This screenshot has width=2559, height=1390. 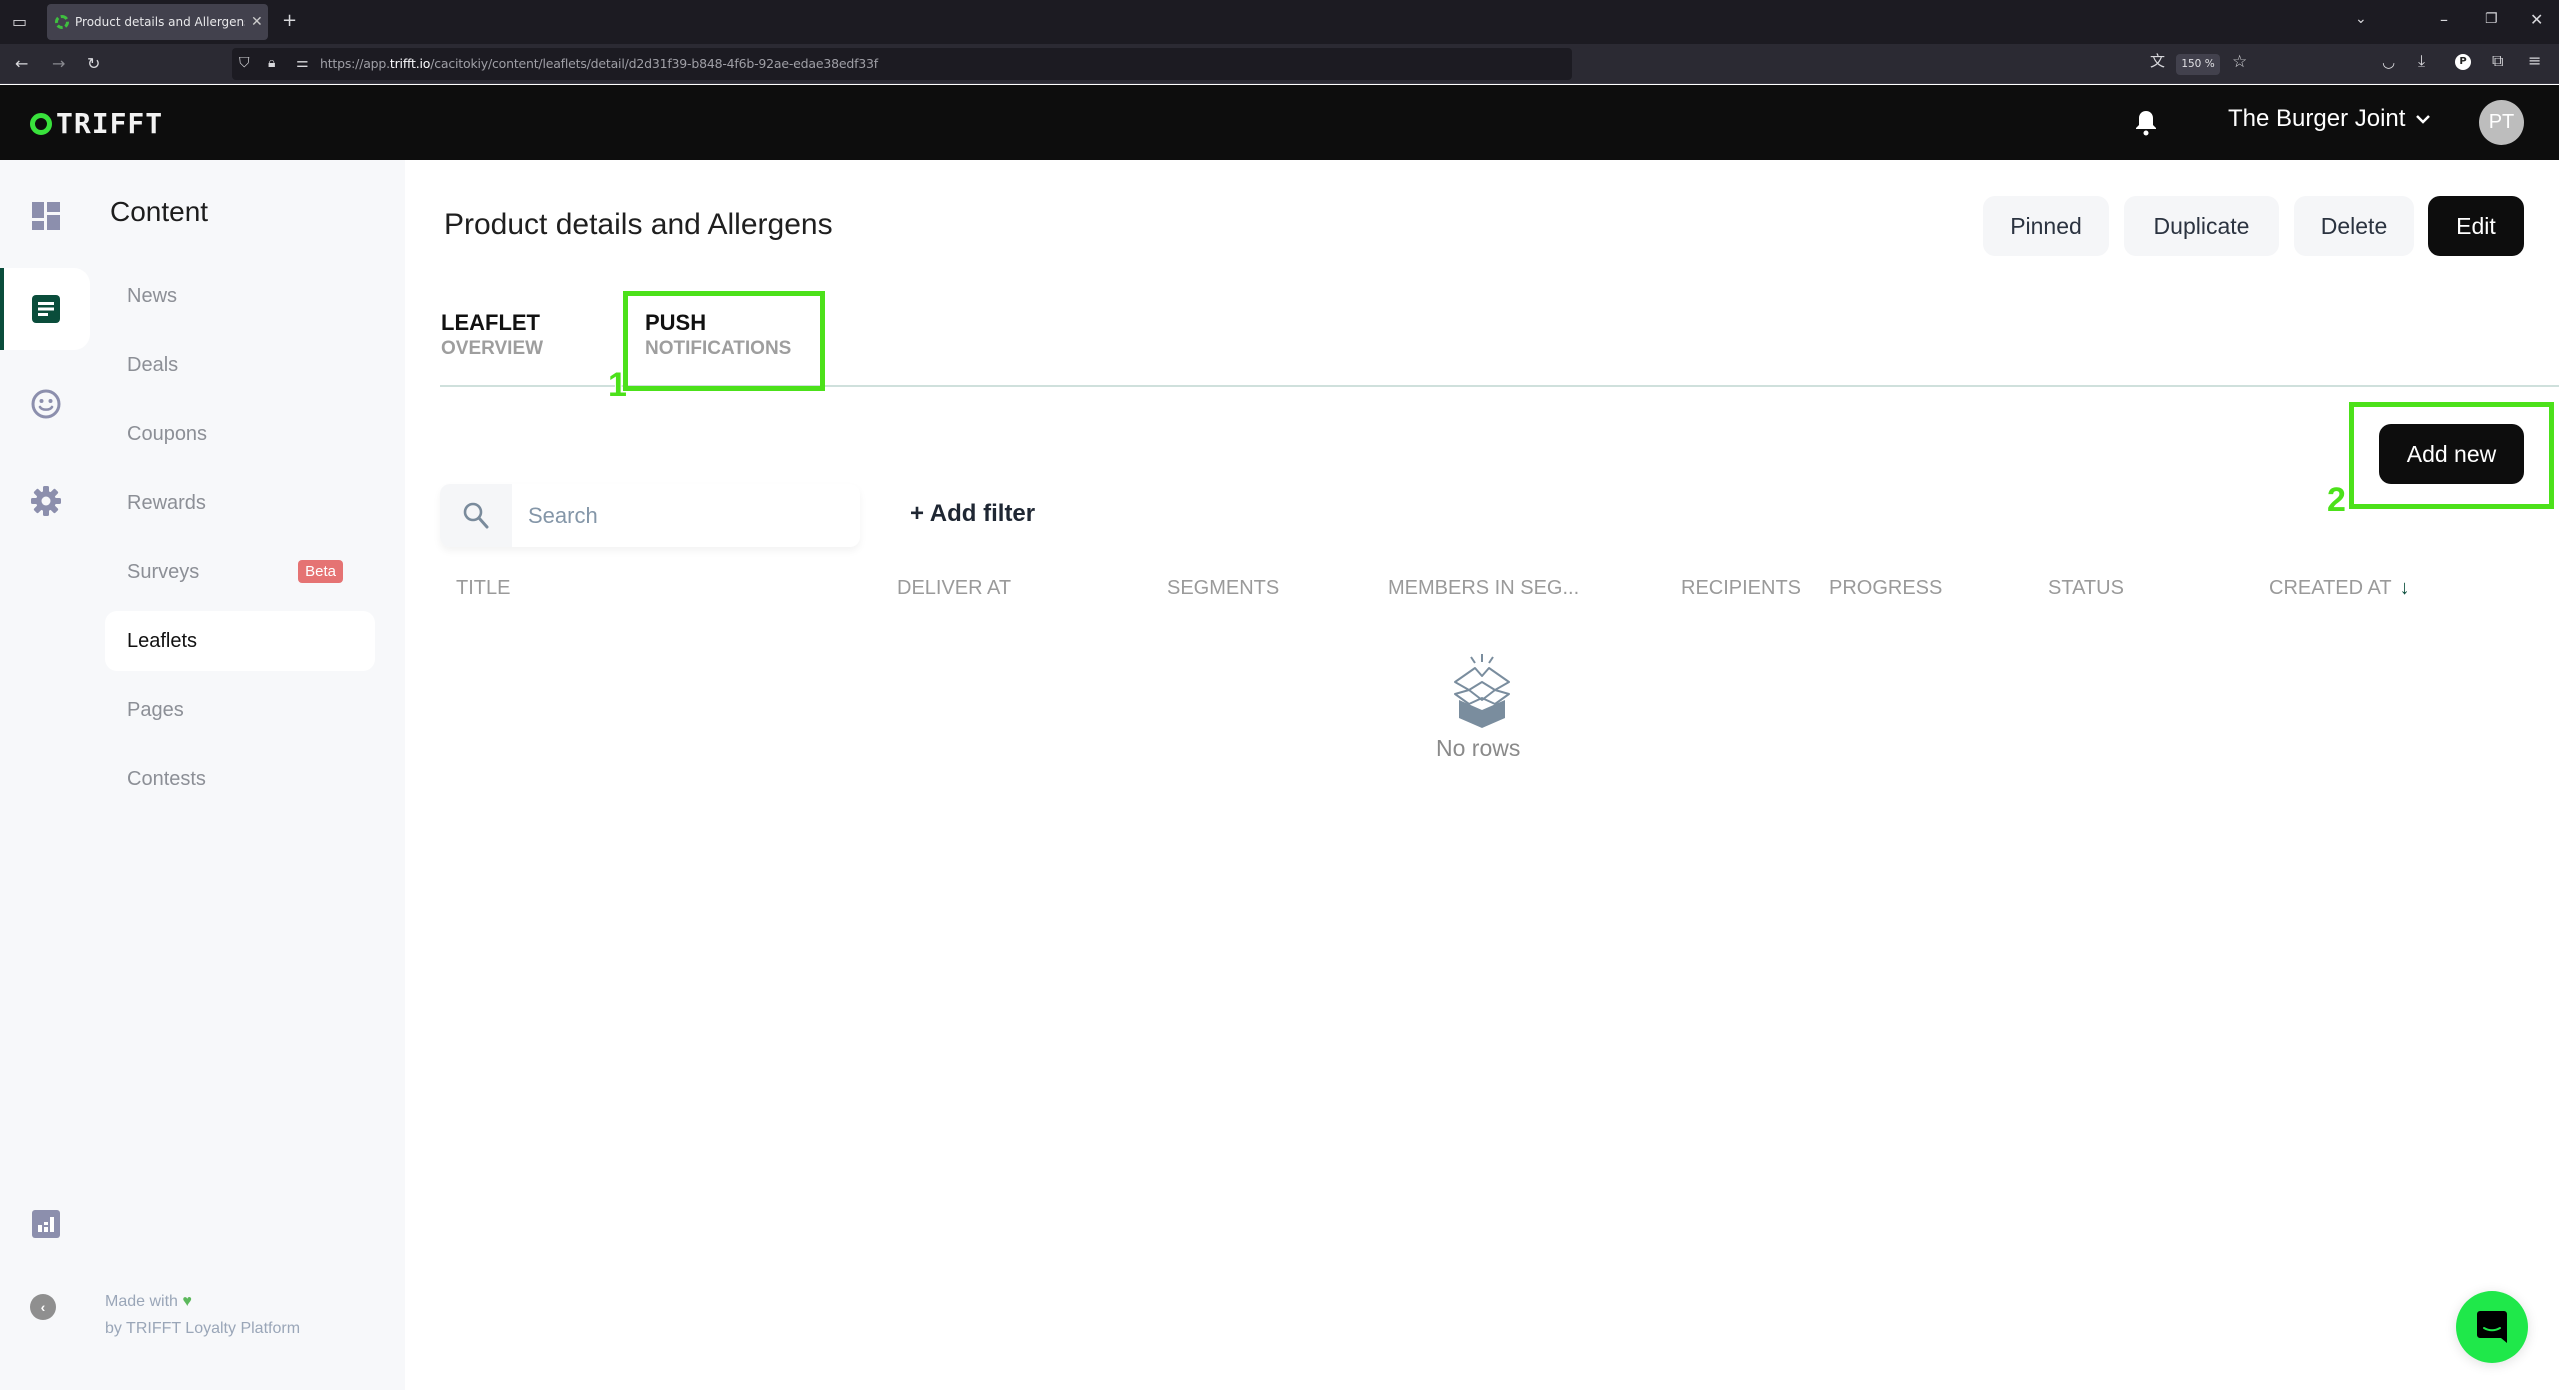 What do you see at coordinates (2491, 19) in the screenshot?
I see `restore-icon: ❐` at bounding box center [2491, 19].